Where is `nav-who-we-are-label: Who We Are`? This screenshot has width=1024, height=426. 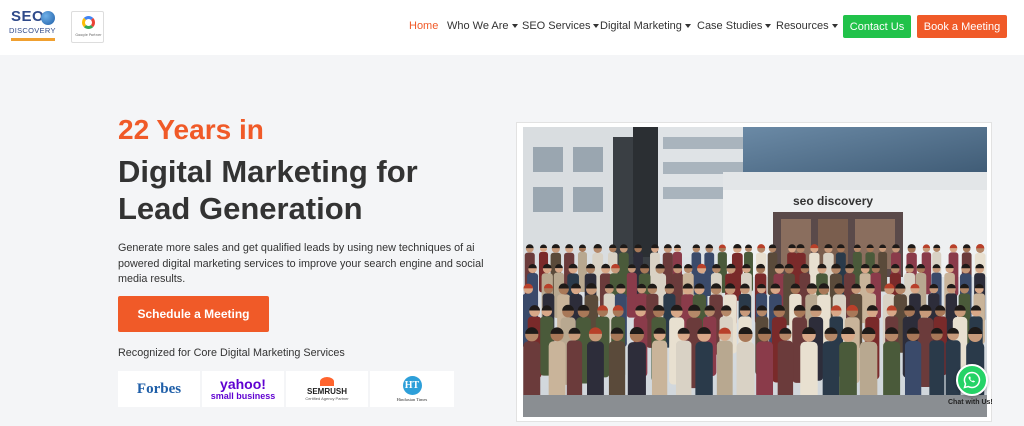 nav-who-we-are-label: Who We Are is located at coordinates (478, 26).